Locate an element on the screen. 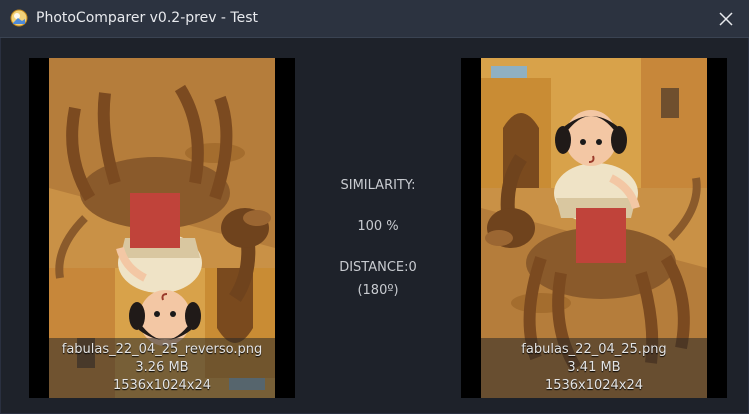 Image resolution: width=749 pixels, height=414 pixels. similarity-label: SIMILARITY: is located at coordinates (378, 185).